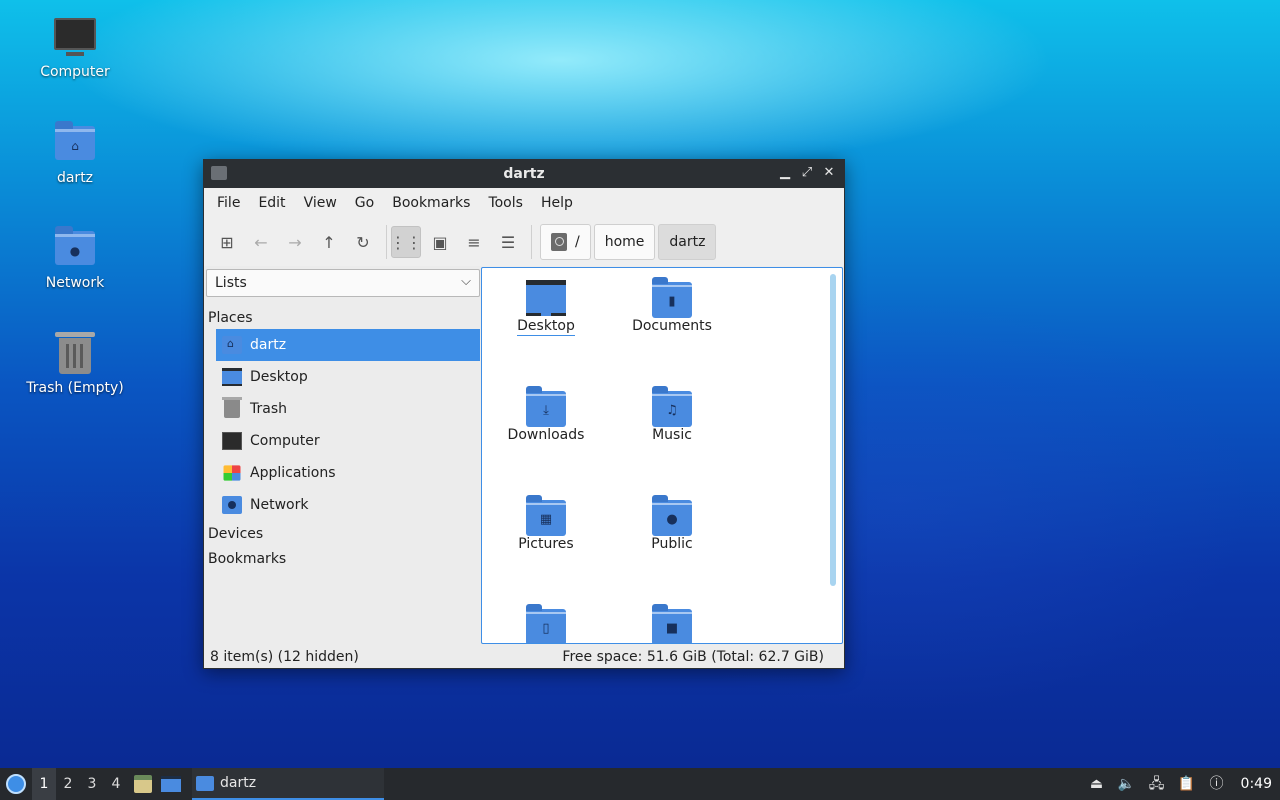 The width and height of the screenshot is (1280, 800). Describe the element at coordinates (329, 242) in the screenshot. I see `up-arrow-icon: ↑` at that location.